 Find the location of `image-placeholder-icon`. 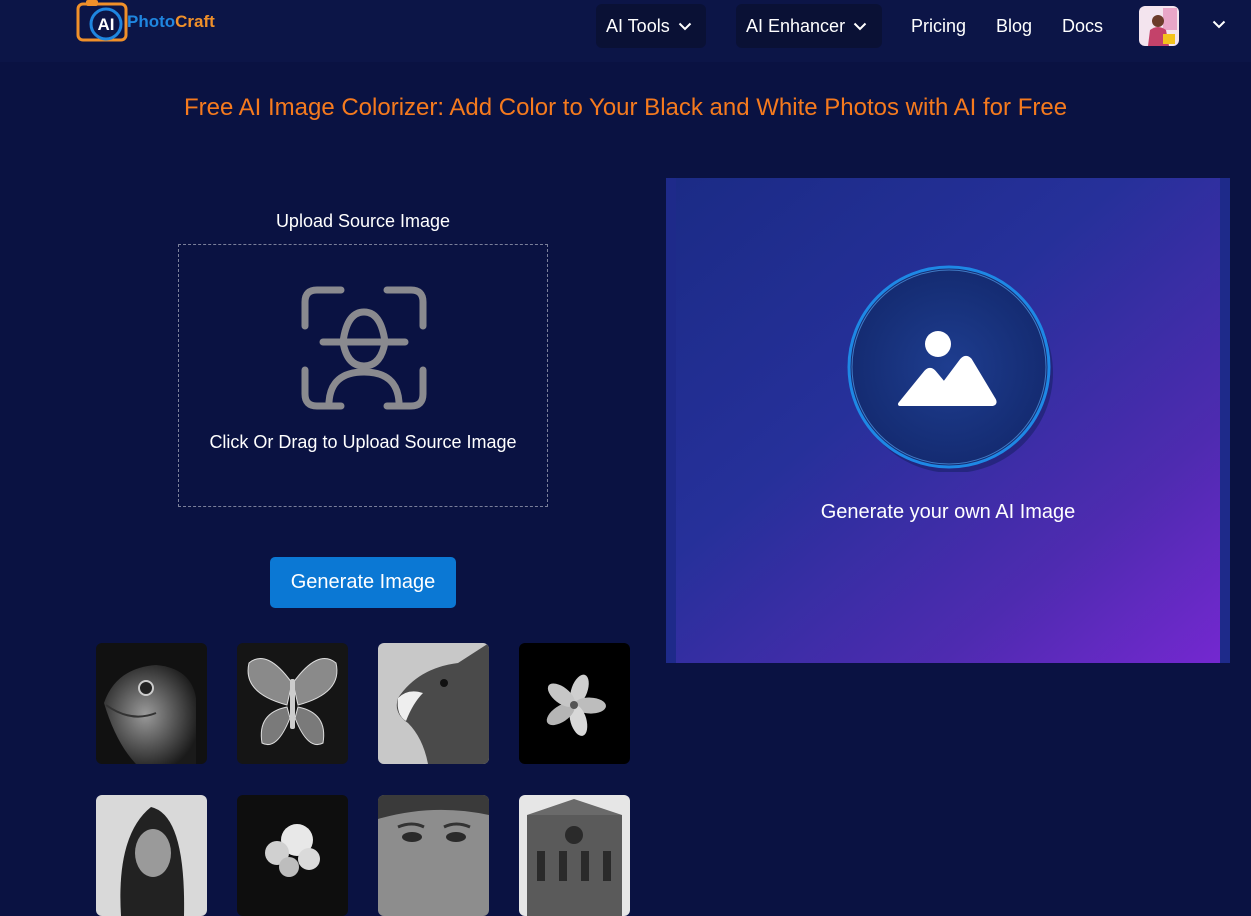

image-placeholder-icon is located at coordinates (950, 368).